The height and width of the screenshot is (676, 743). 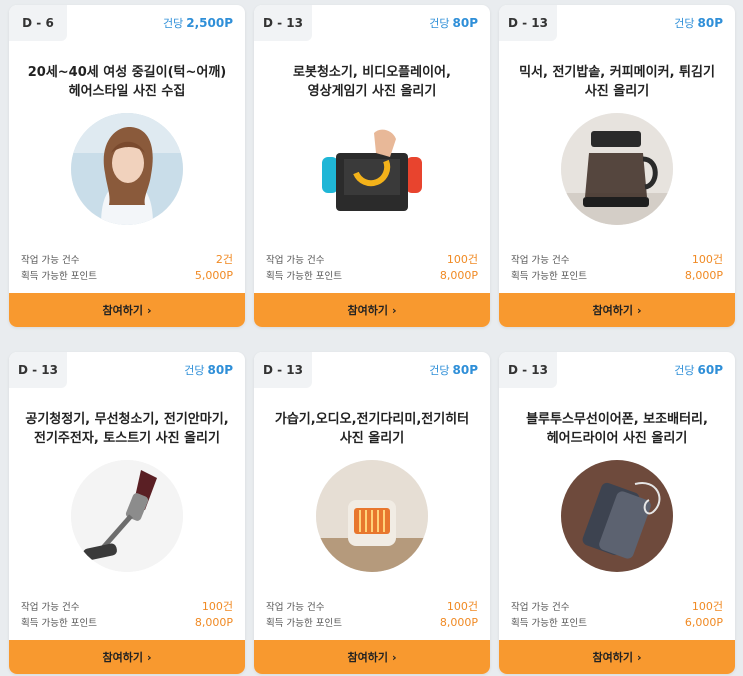 What do you see at coordinates (698, 370) in the screenshot?
I see `per-item-points: 건당 60P` at bounding box center [698, 370].